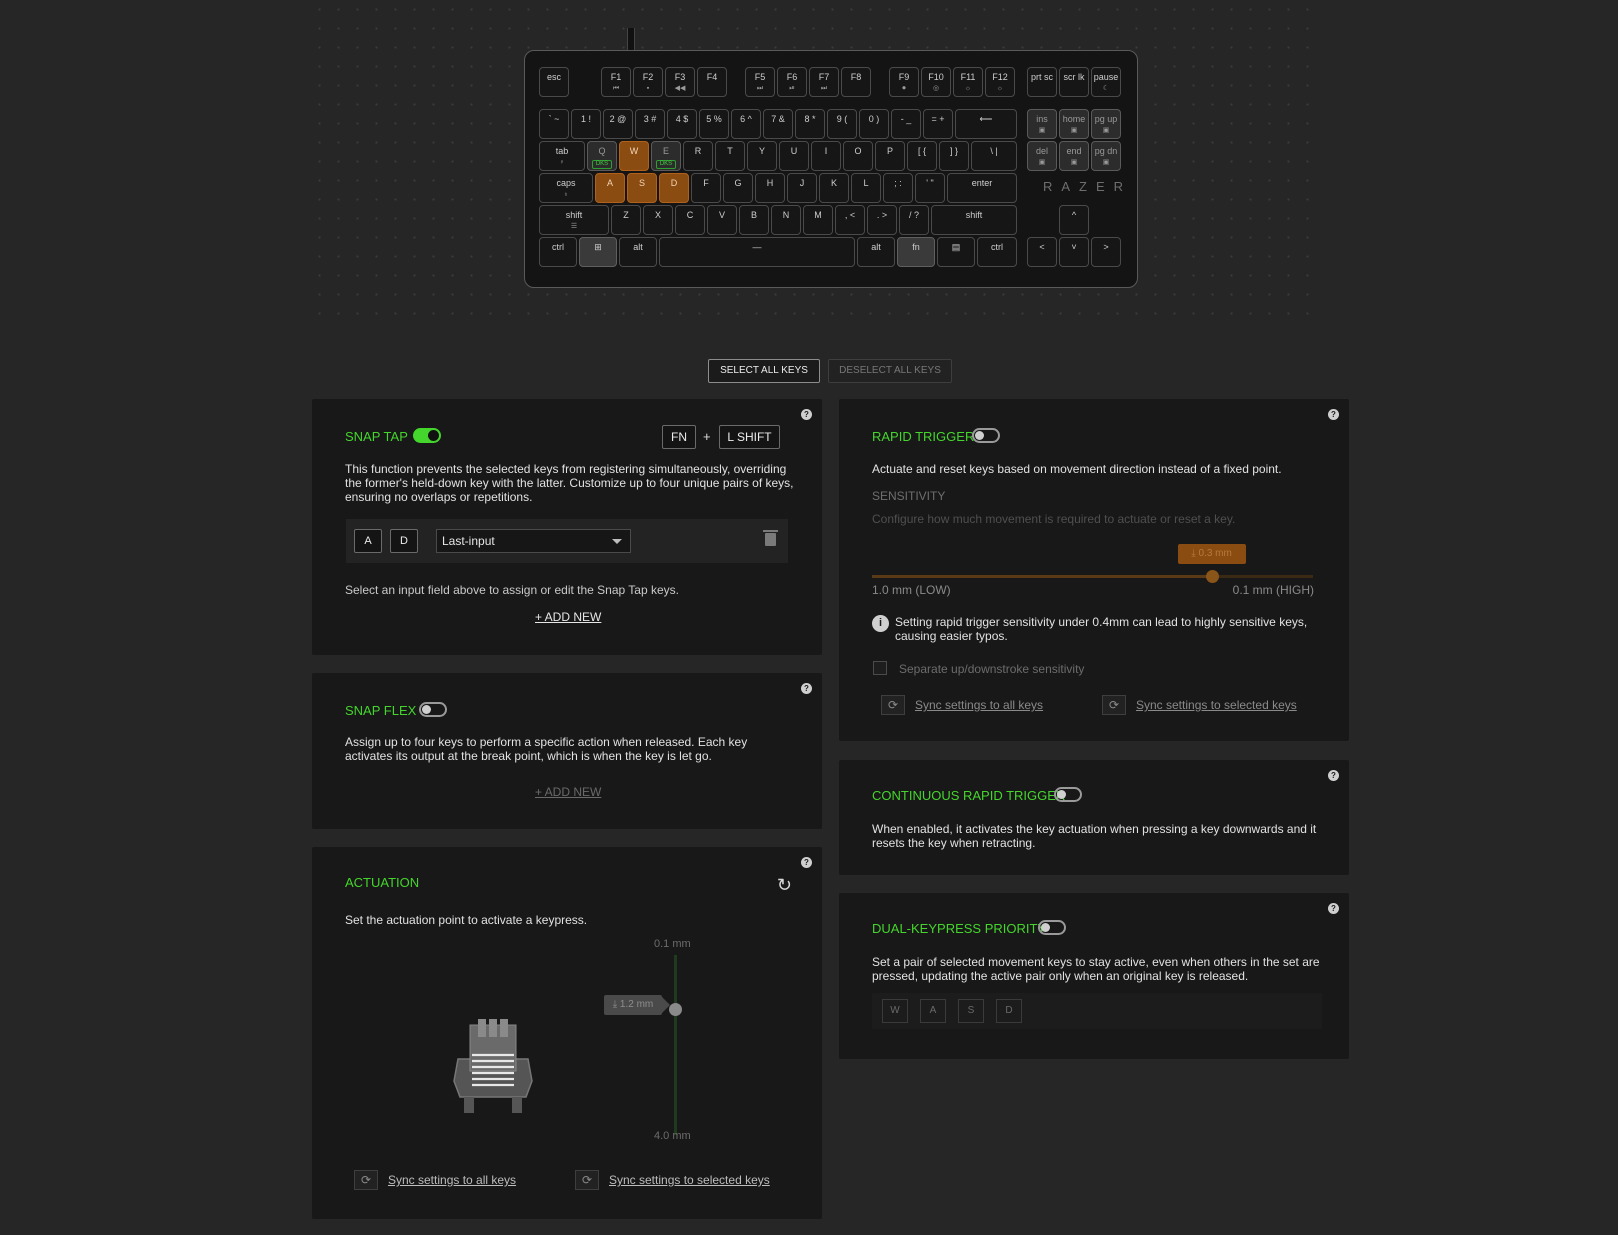 The image size is (1618, 1235). I want to click on key-f: F, so click(706, 188).